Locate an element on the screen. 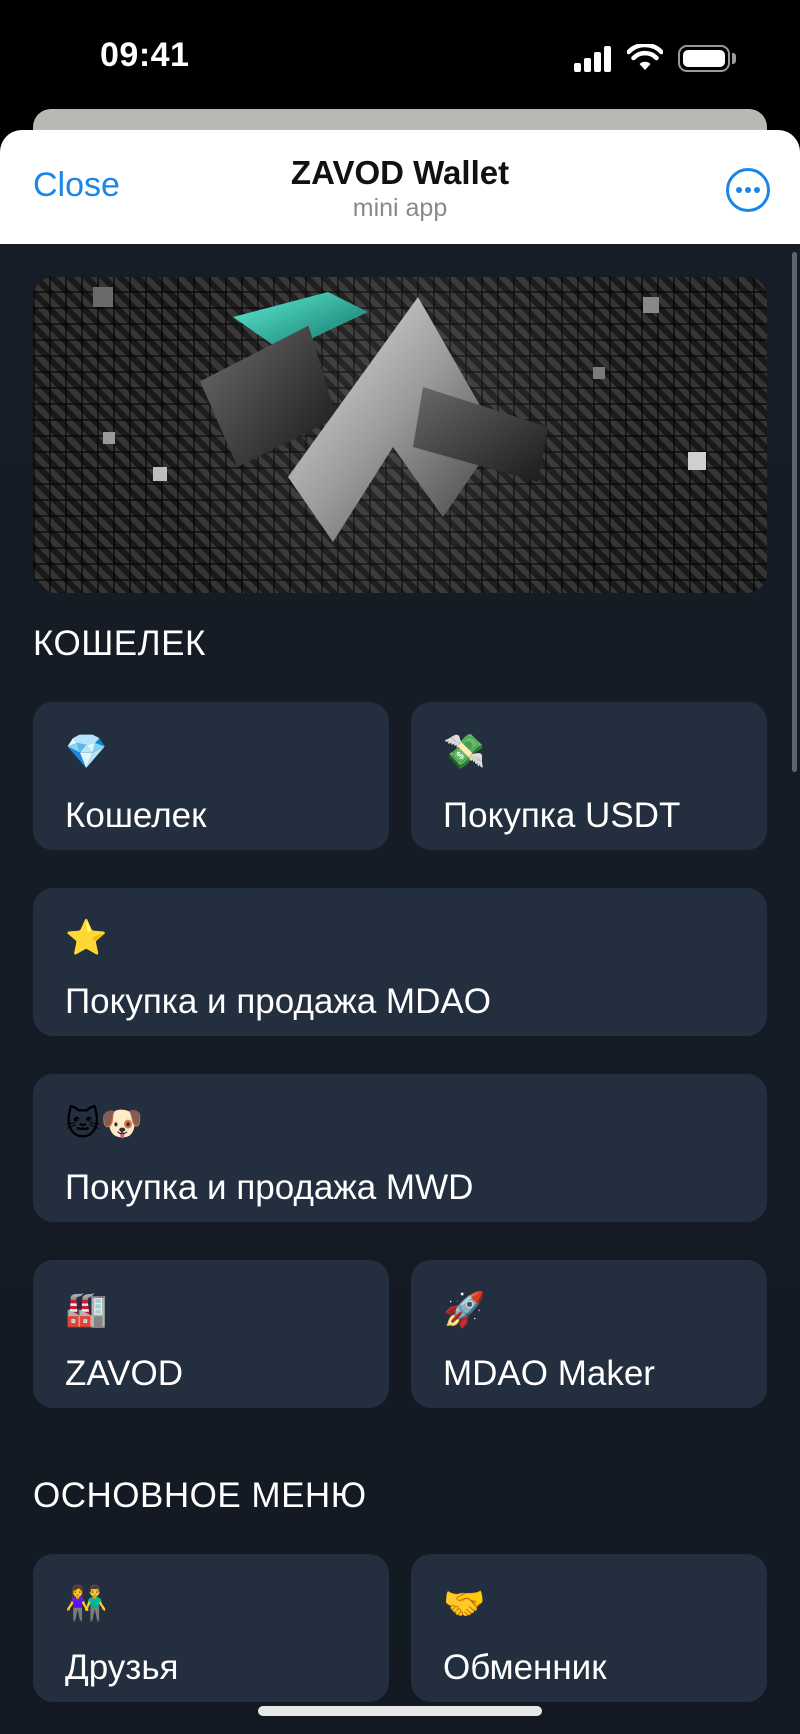 The width and height of the screenshot is (800, 1734). star-icon: ⭐ is located at coordinates (86, 938).